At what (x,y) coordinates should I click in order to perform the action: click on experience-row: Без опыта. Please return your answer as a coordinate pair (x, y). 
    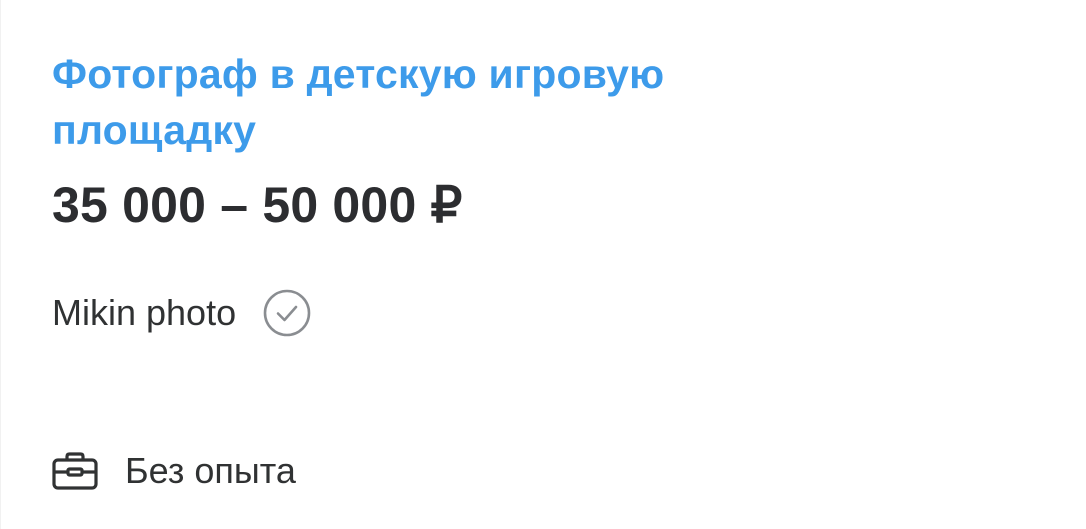
    Looking at the image, I should click on (174, 471).